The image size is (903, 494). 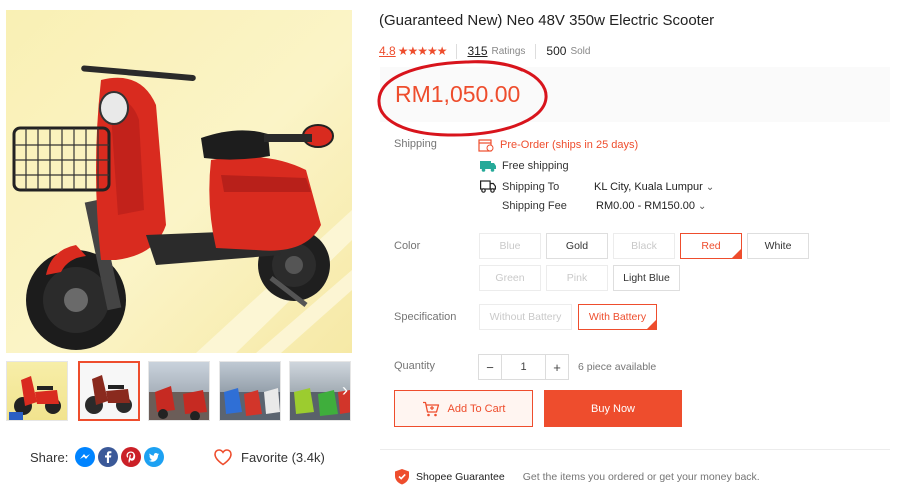 What do you see at coordinates (569, 145) in the screenshot?
I see `preorder-text: Pre-Order (ships in 25 days)` at bounding box center [569, 145].